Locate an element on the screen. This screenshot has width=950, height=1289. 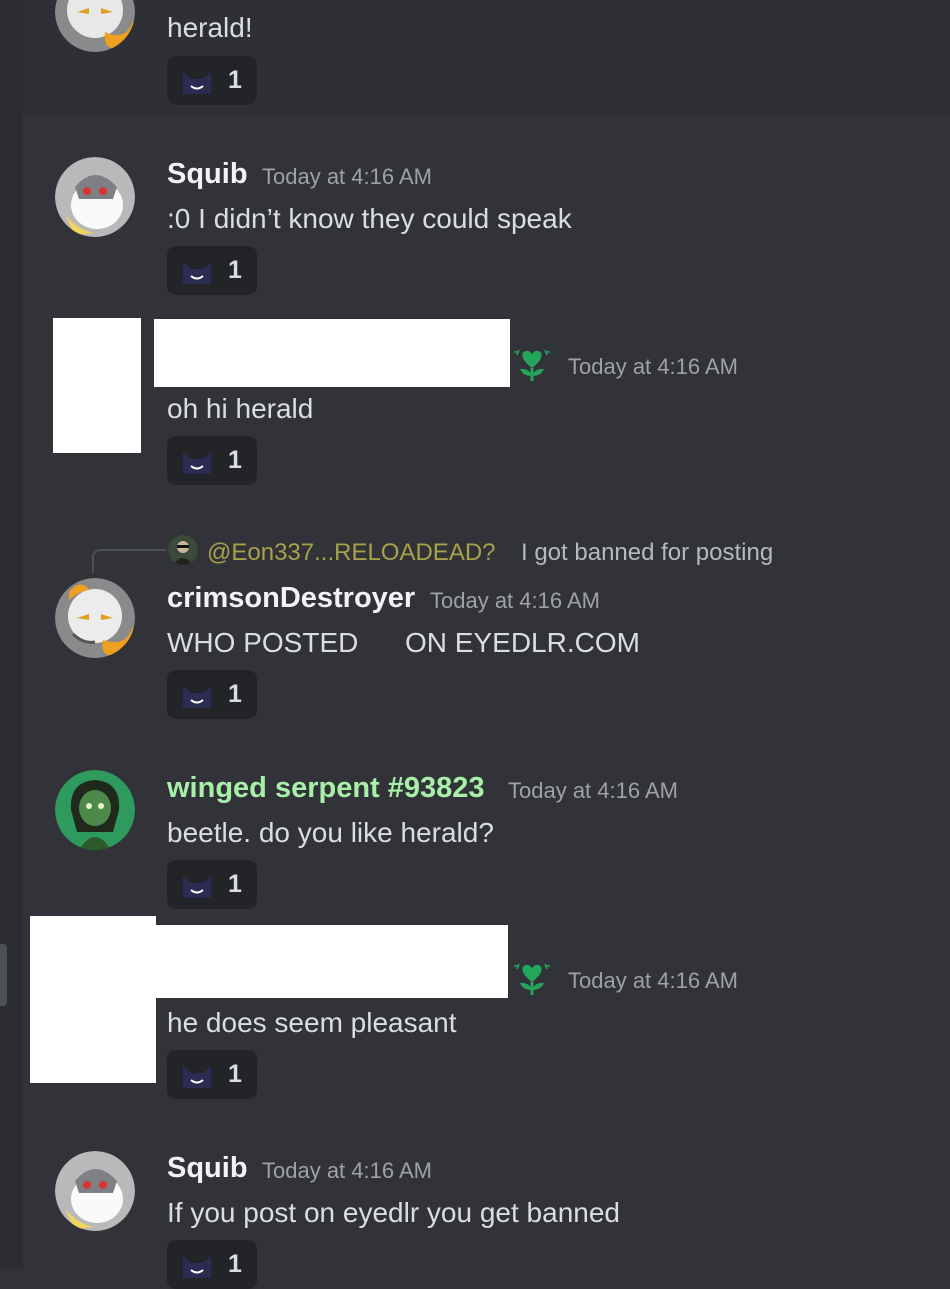
reply-connector-line is located at coordinates (129, 561).